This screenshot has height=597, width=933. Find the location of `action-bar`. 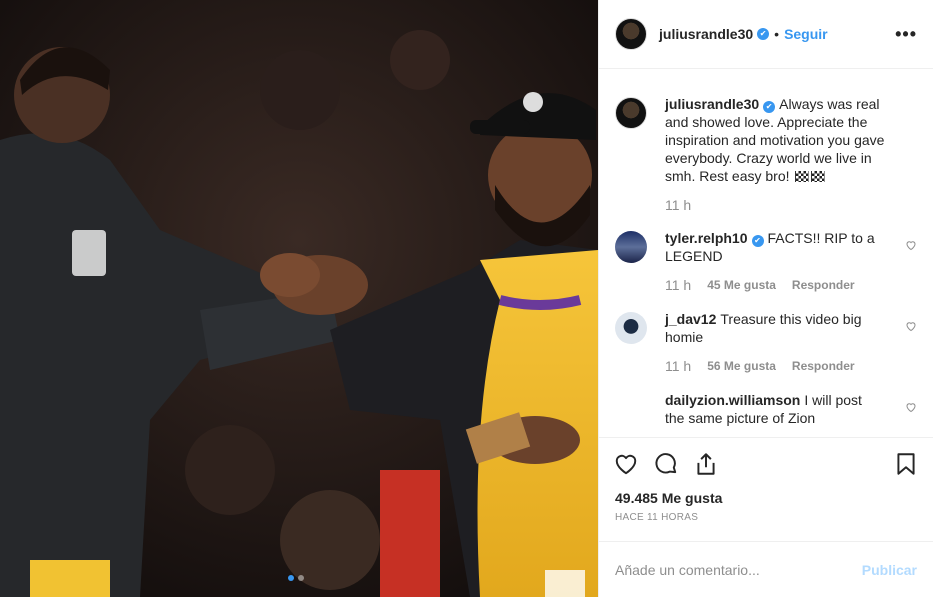

action-bar is located at coordinates (766, 463).